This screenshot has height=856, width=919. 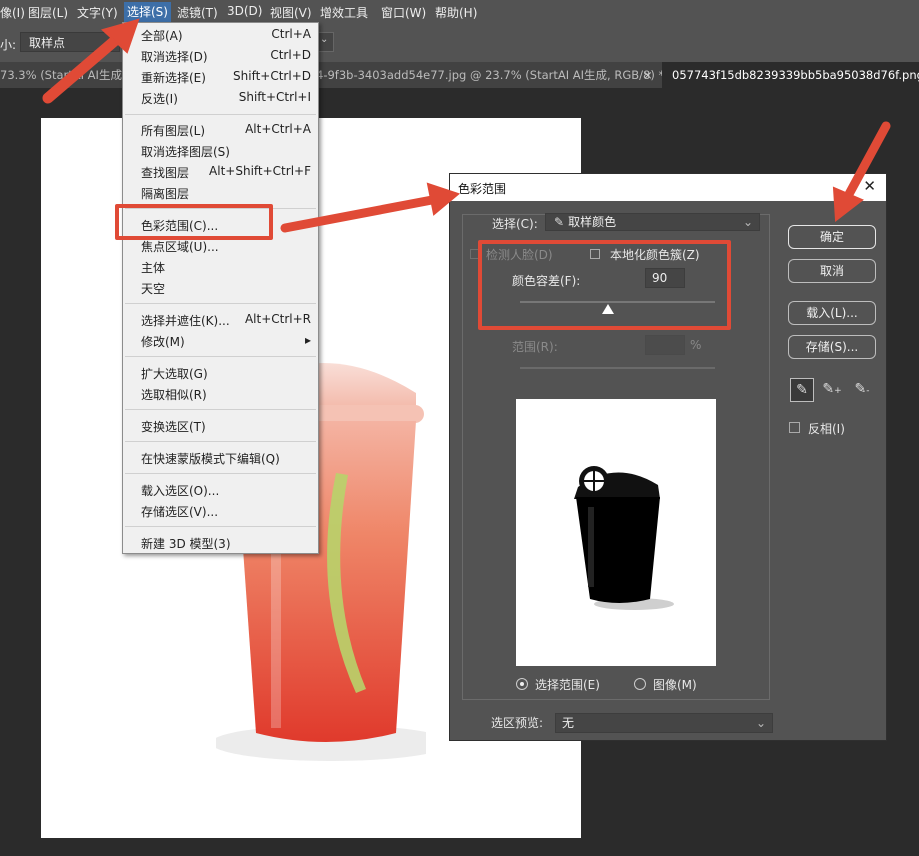 I want to click on close-icon: ✕, so click(x=869, y=186).